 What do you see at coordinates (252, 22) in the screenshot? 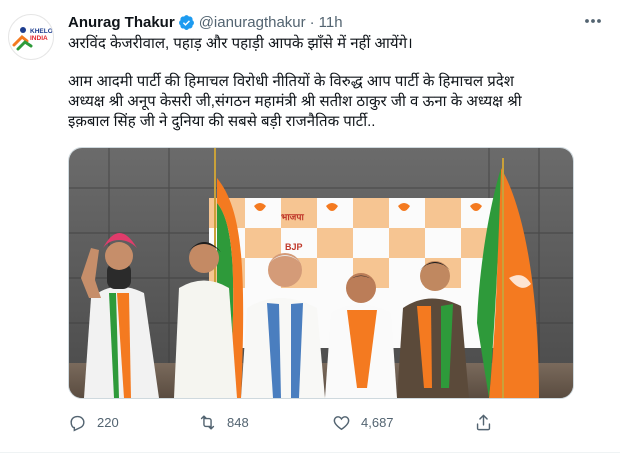
I see `author-handle: @ianuragthakur` at bounding box center [252, 22].